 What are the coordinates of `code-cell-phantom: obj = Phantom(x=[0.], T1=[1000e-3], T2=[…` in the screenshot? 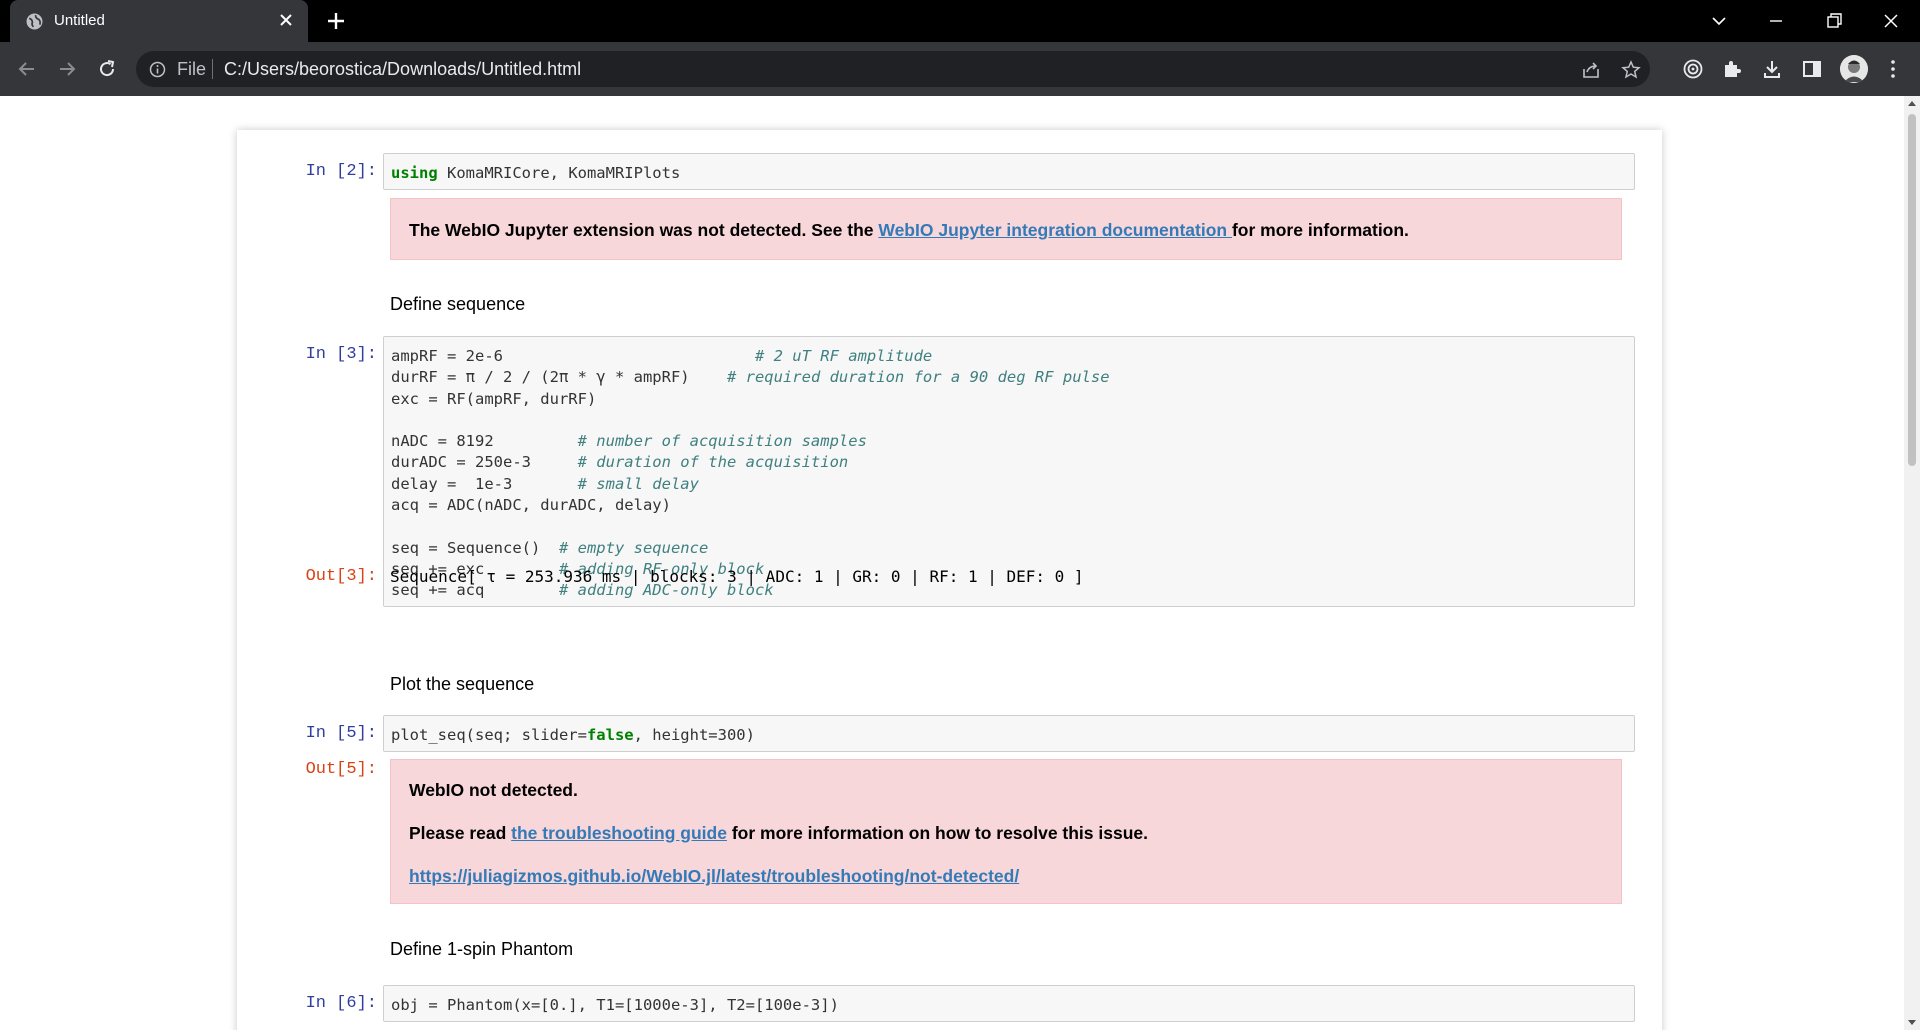 It's located at (1009, 1003).